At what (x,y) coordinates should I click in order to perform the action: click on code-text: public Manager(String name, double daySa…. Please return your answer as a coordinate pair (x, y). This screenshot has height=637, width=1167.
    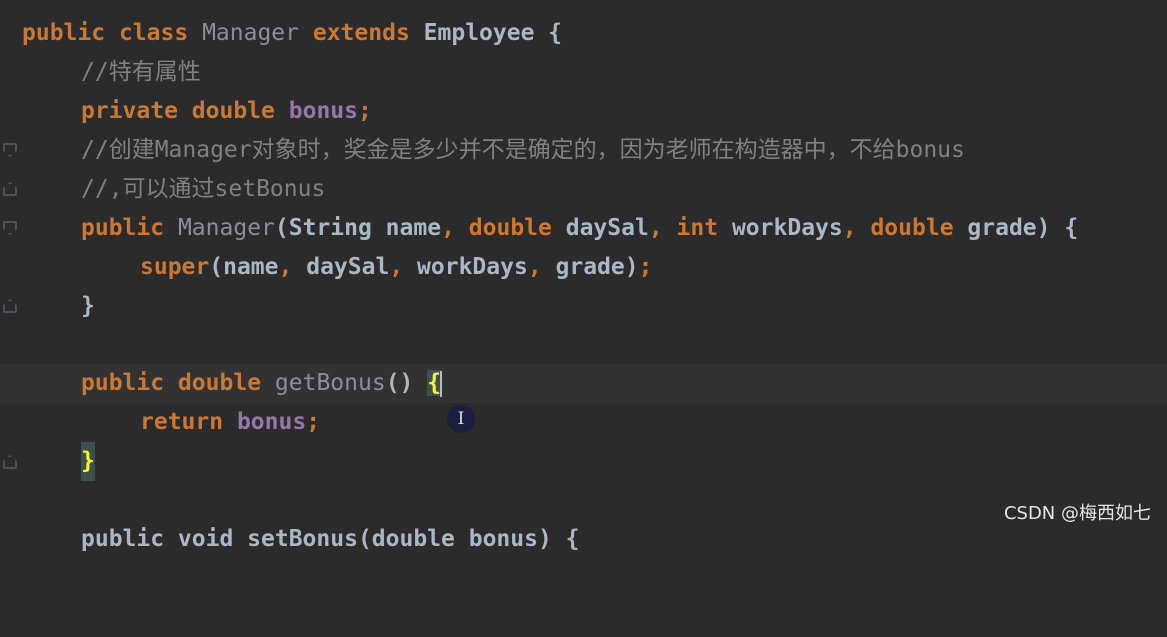
    Looking at the image, I should click on (579, 228).